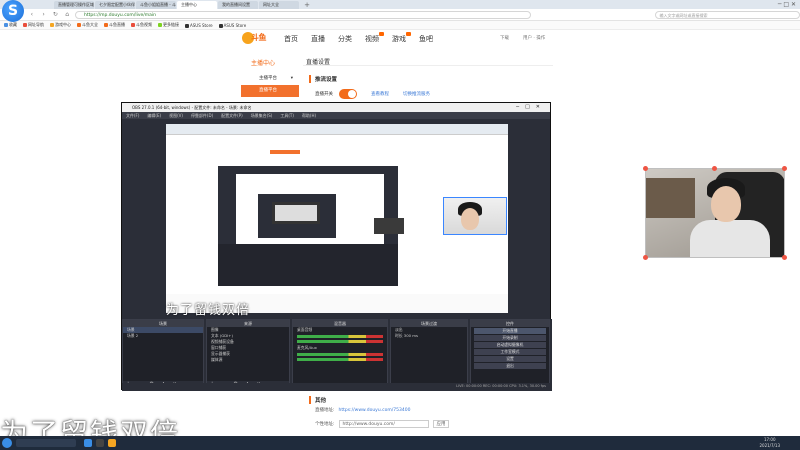  I want to click on sidebar-item-label: 直播平台, so click(268, 90).